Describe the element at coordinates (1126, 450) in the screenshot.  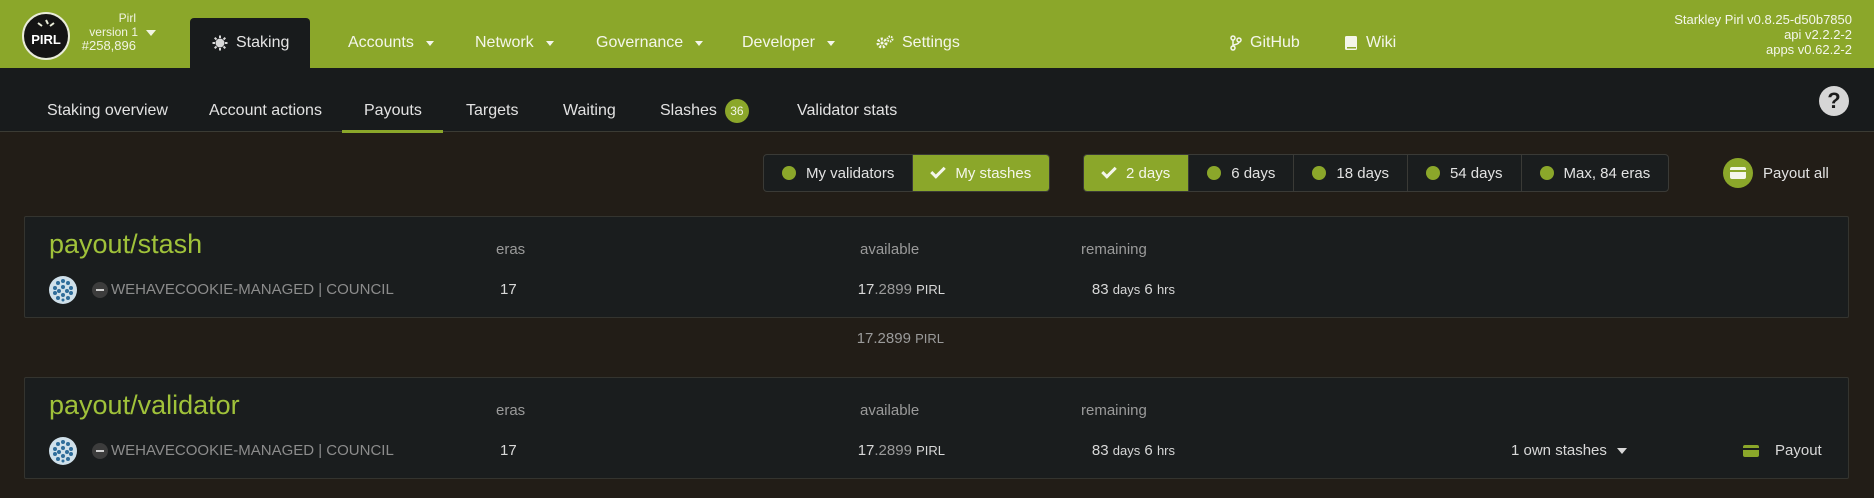
I see `remaining-days-unit: days` at that location.